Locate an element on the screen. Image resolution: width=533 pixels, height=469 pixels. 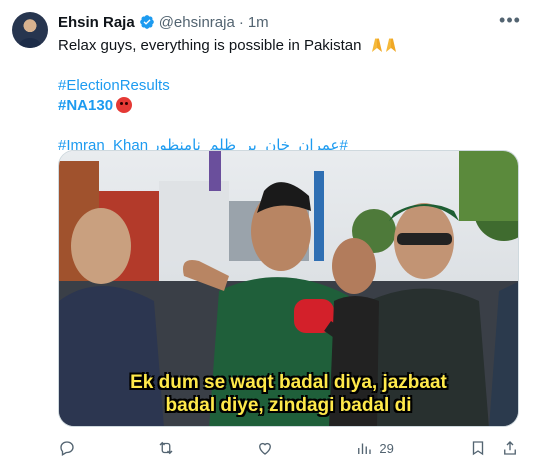
pray-emoji-icon is located at coordinates (383, 45).